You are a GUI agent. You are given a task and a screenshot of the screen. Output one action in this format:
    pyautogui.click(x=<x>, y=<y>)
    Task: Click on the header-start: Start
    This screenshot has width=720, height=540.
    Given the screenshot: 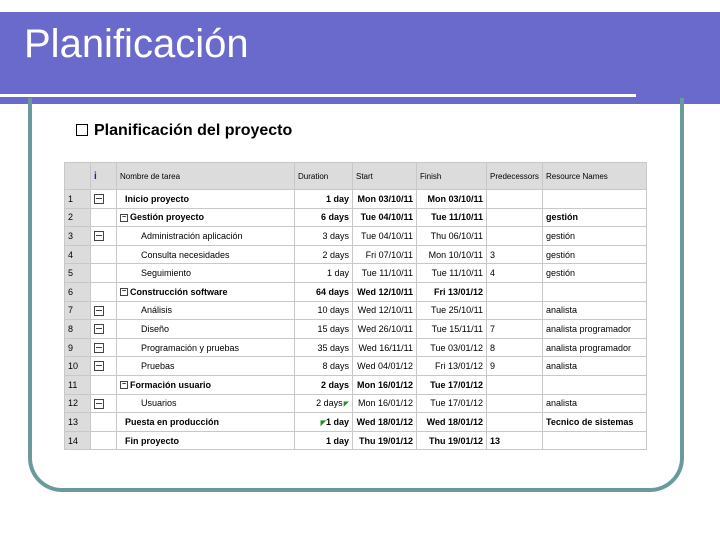 What is the action you would take?
    pyautogui.click(x=384, y=176)
    